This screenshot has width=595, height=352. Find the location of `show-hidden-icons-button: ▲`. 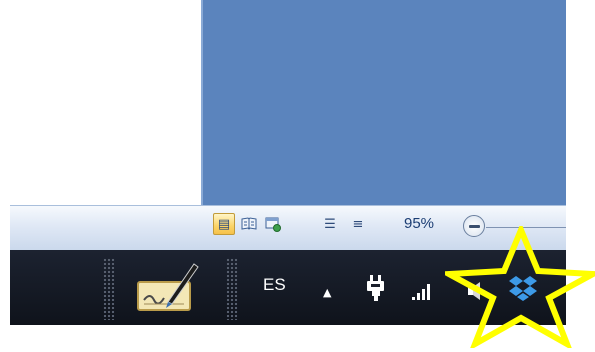

show-hidden-icons-button: ▲ is located at coordinates (327, 292).